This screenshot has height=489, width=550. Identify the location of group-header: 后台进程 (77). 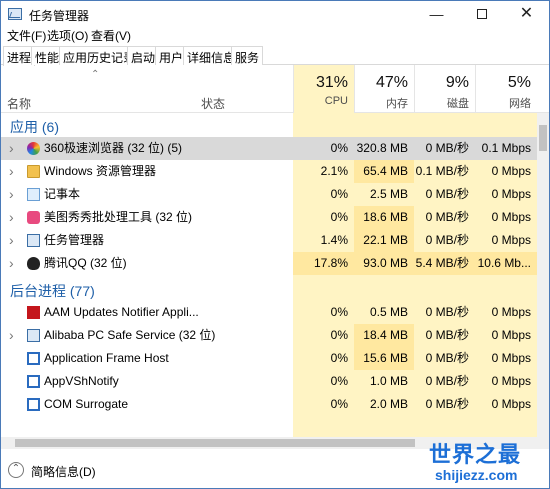
(52, 291).